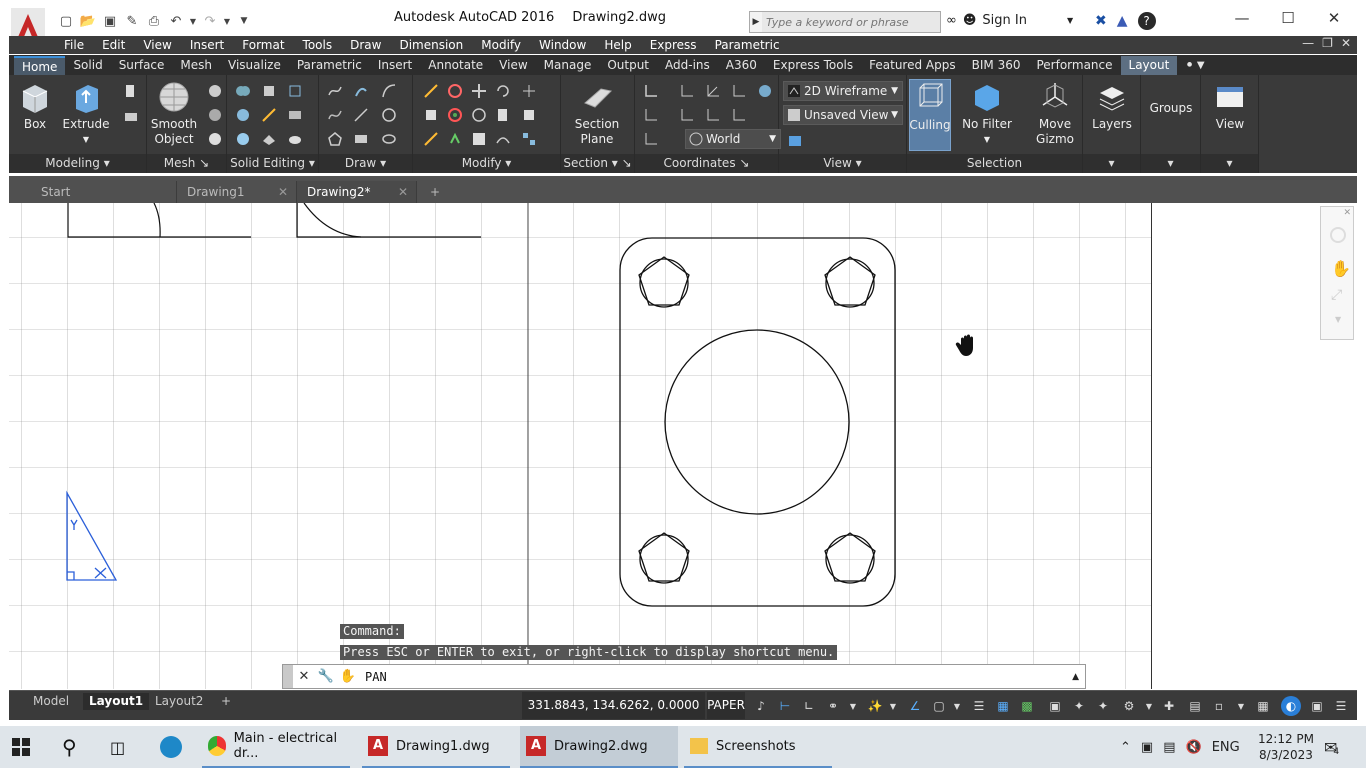  I want to click on modeling-panel-title: Modeling ▾, so click(77, 163).